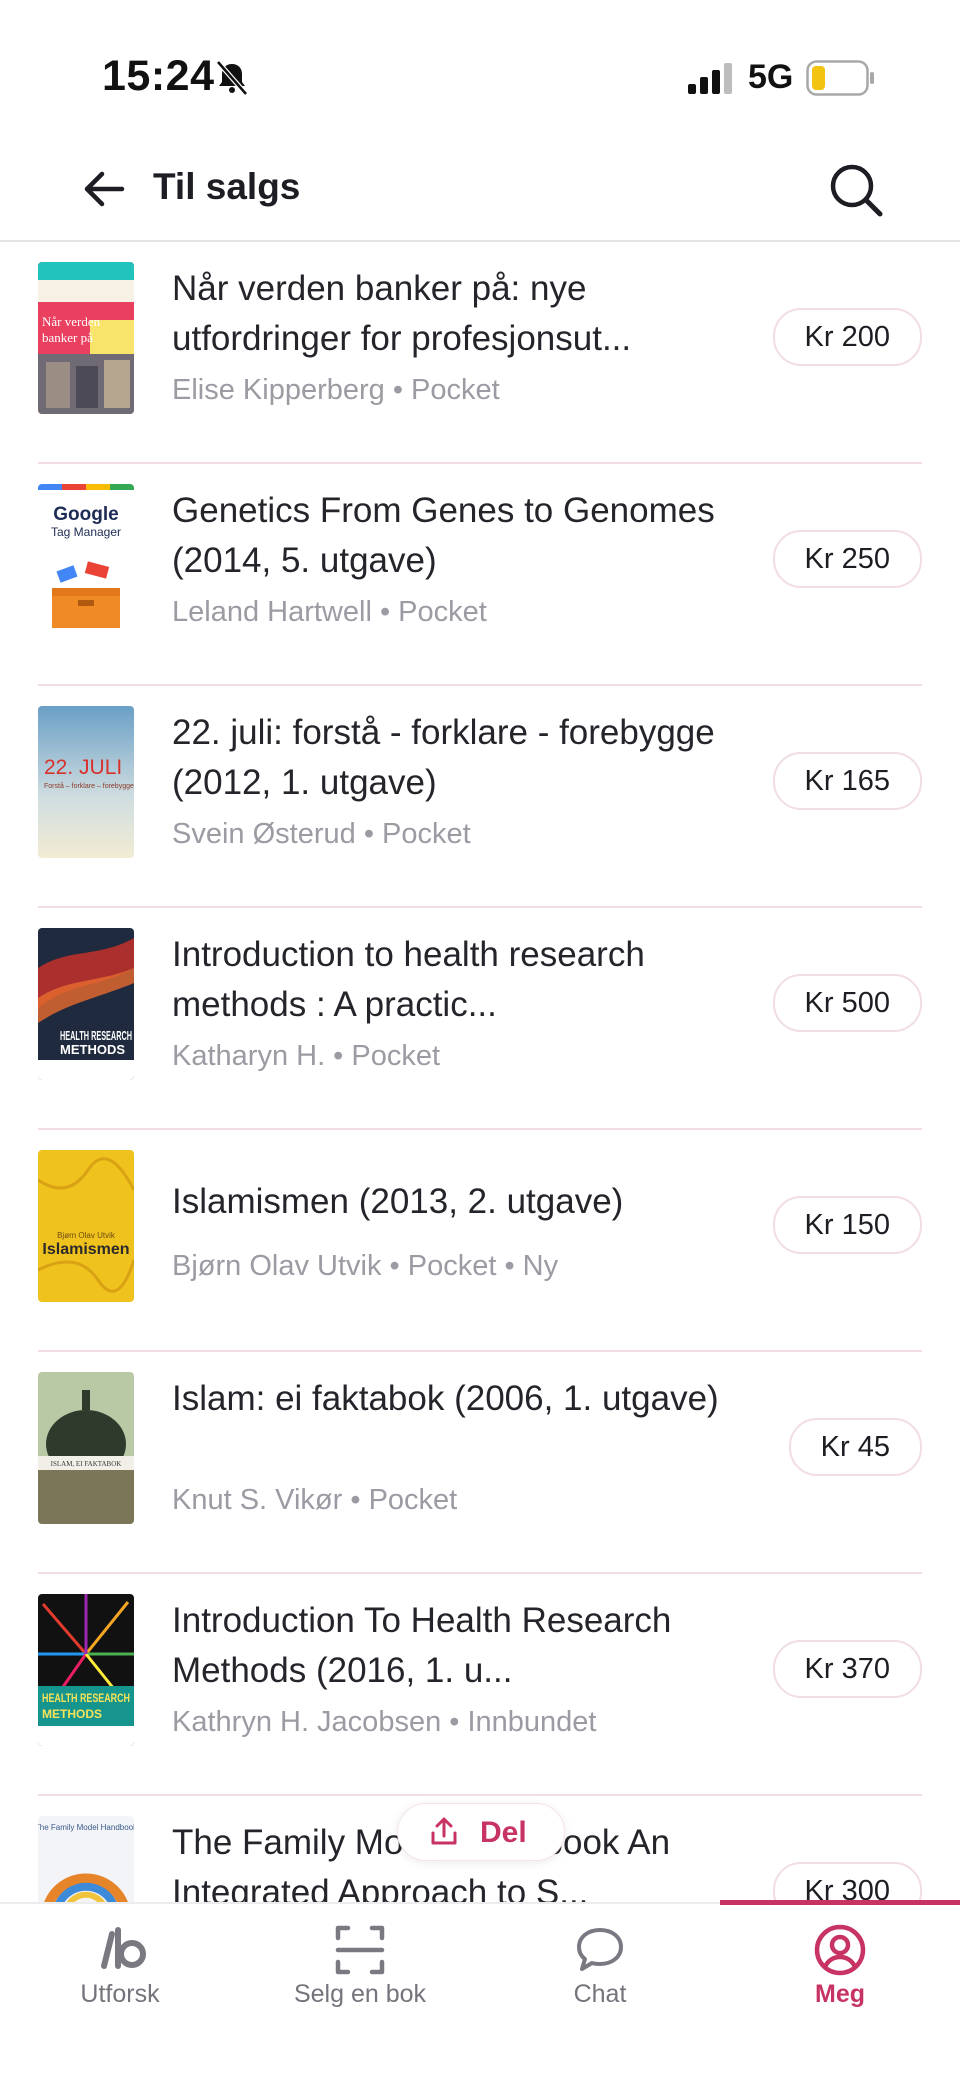 Image resolution: width=960 pixels, height=2089 pixels. I want to click on nav-label: Chat, so click(600, 1994).